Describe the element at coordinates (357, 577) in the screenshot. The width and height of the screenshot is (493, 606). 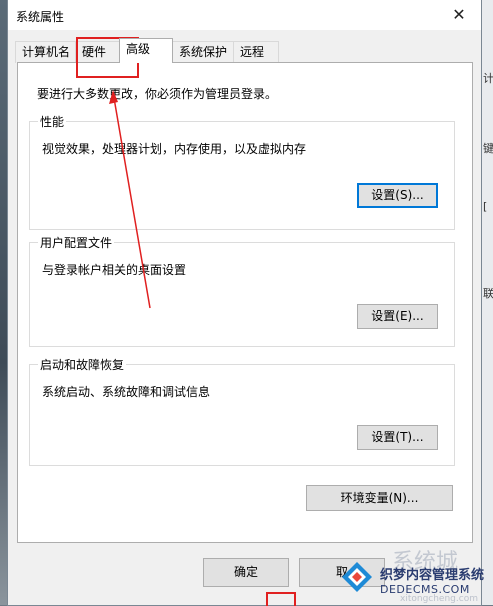
I see `dedecms-logo-icon` at that location.